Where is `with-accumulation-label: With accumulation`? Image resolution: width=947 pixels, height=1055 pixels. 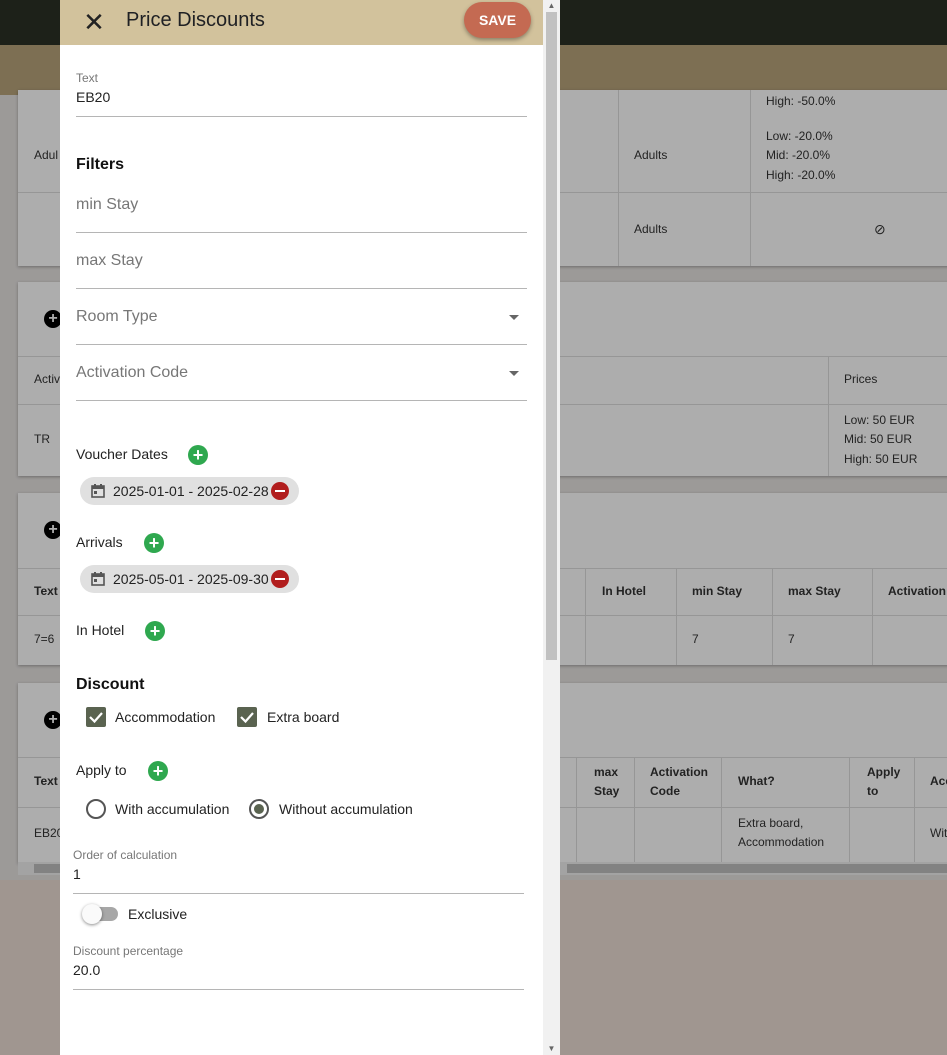
with-accumulation-label: With accumulation is located at coordinates (172, 809).